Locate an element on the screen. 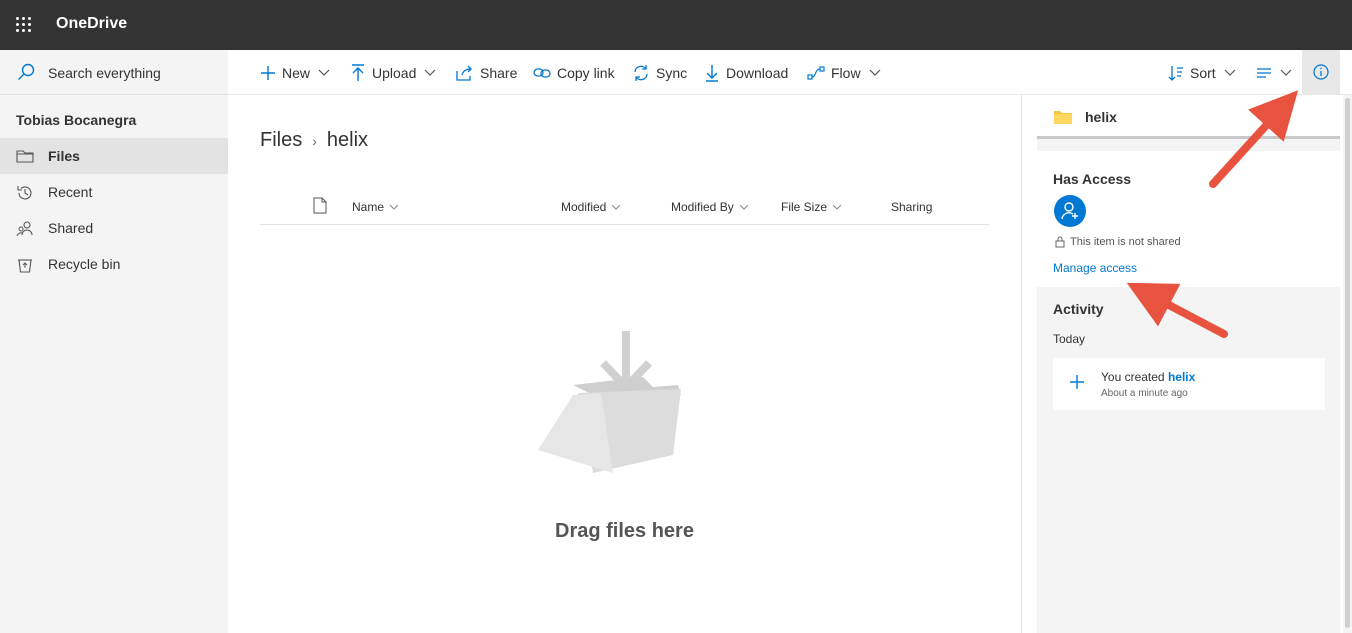 The image size is (1352, 633). sync-button: Sync is located at coordinates (659, 72).